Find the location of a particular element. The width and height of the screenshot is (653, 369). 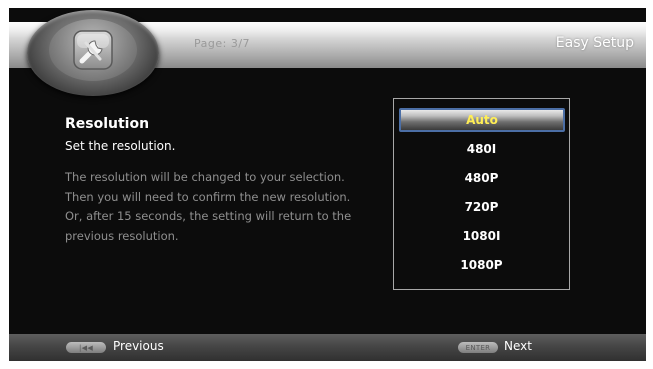

enter-key-icon: ENTER is located at coordinates (478, 347).